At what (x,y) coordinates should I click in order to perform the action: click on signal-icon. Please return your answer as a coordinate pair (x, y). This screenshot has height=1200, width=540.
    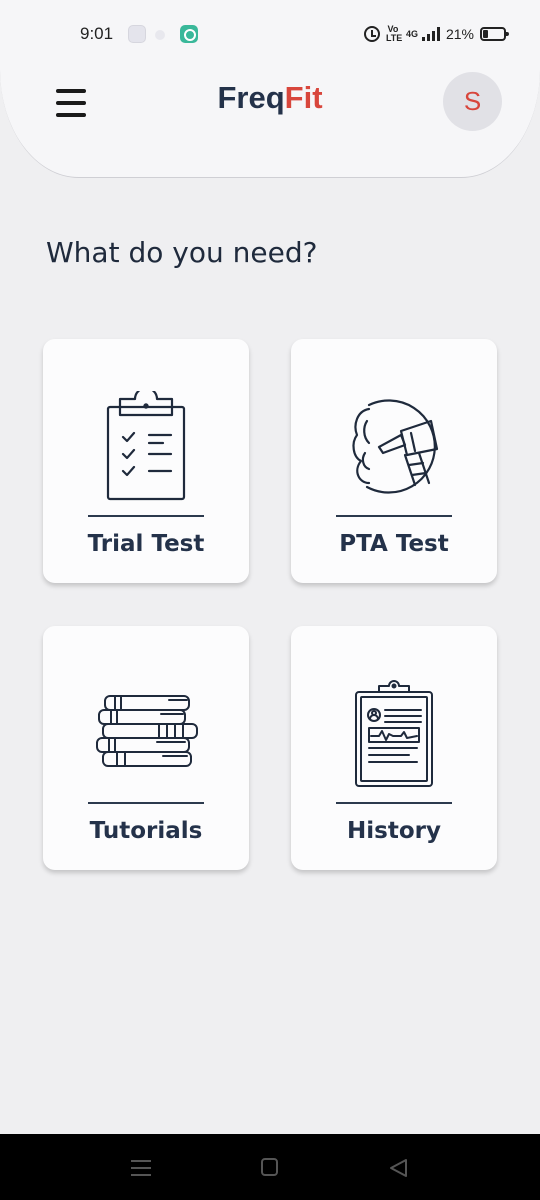
    Looking at the image, I should click on (430, 34).